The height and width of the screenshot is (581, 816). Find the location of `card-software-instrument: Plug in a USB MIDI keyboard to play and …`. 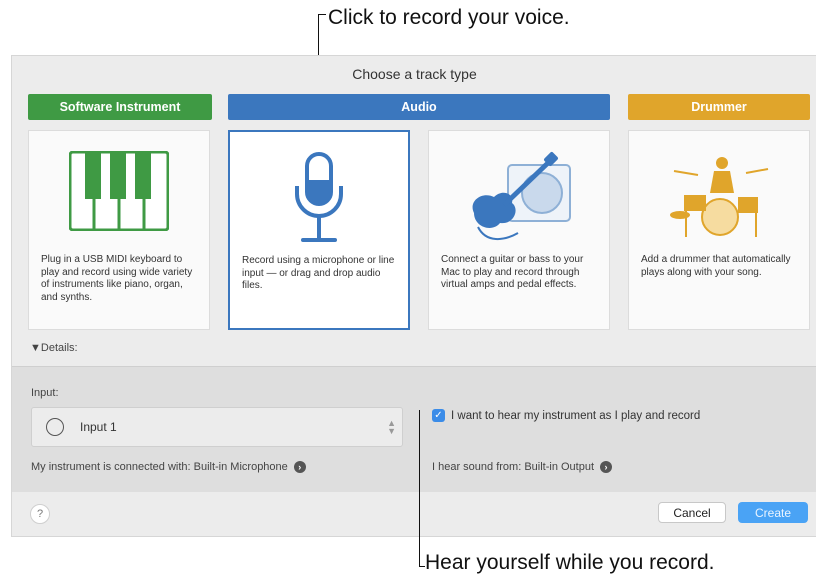

card-software-instrument: Plug in a USB MIDI keyboard to play and … is located at coordinates (119, 230).